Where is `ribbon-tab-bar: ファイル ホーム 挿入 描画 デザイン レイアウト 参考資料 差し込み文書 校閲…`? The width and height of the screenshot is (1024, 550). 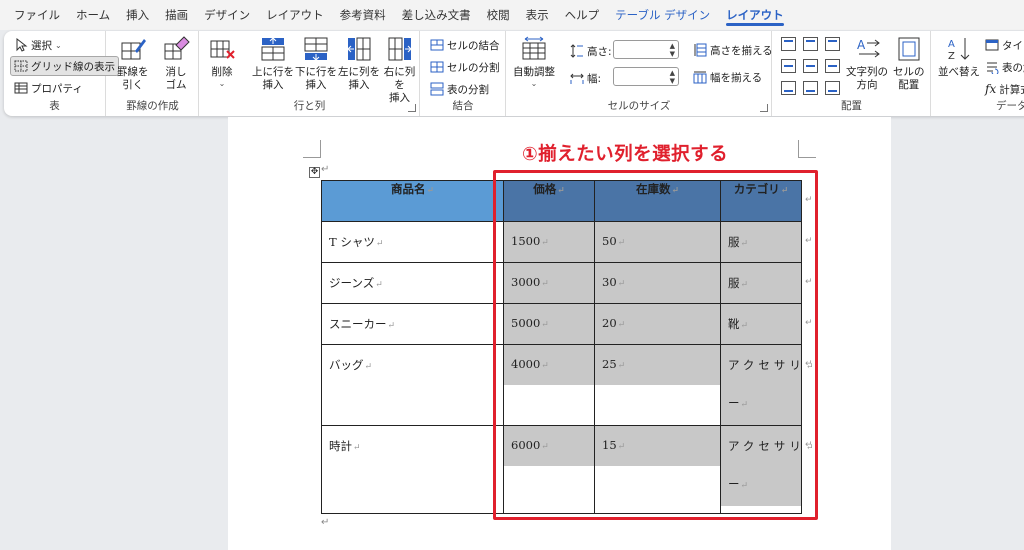
ribbon-tab-bar: ファイル ホーム 挿入 描画 デザイン レイアウト 参考資料 差し込み文書 校閲… is located at coordinates (512, 15).